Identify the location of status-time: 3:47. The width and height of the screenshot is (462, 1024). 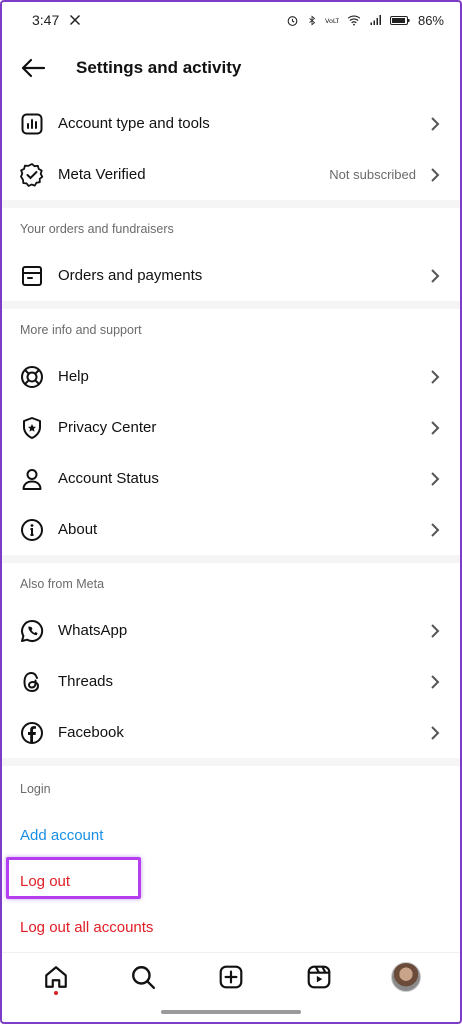
(46, 20).